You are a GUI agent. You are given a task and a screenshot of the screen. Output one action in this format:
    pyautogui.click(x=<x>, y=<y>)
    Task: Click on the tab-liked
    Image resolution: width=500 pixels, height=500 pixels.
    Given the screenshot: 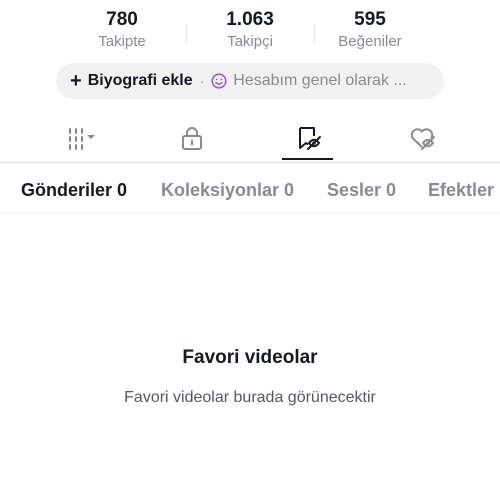 What is the action you would take?
    pyautogui.click(x=422, y=138)
    